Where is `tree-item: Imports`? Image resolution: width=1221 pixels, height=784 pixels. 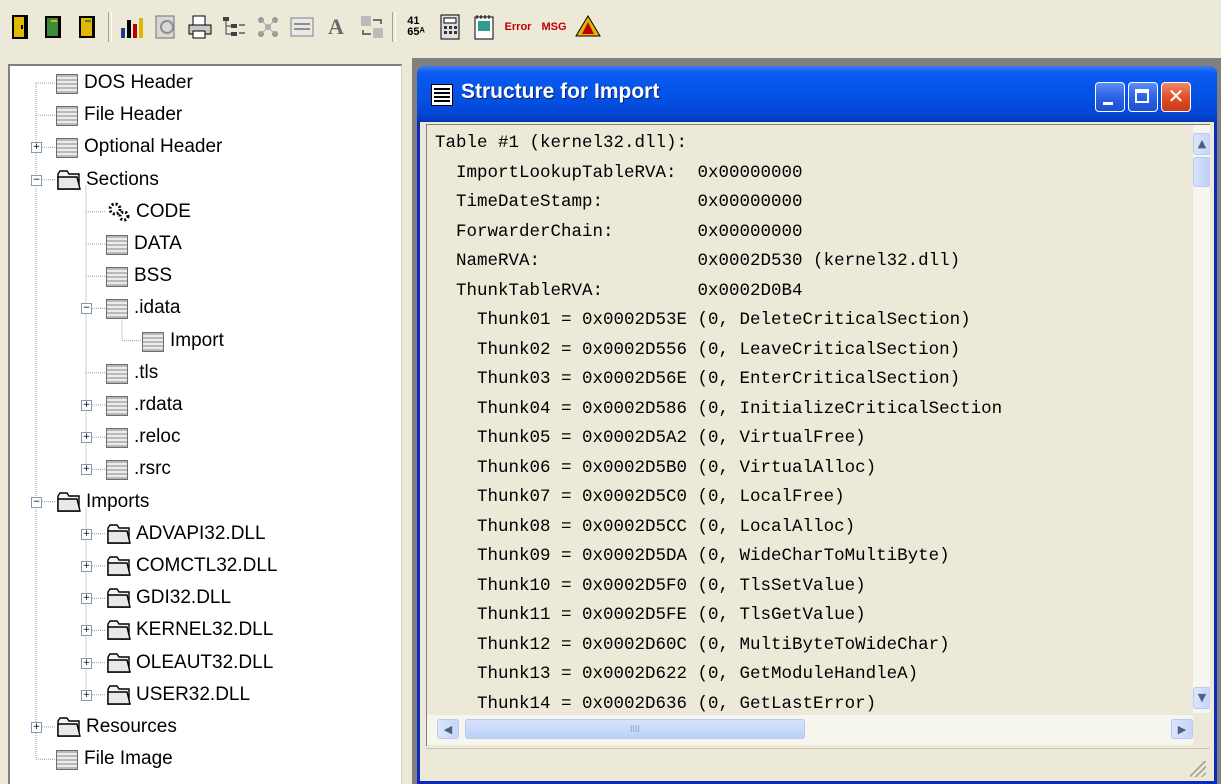
tree-item: Imports is located at coordinates (102, 502).